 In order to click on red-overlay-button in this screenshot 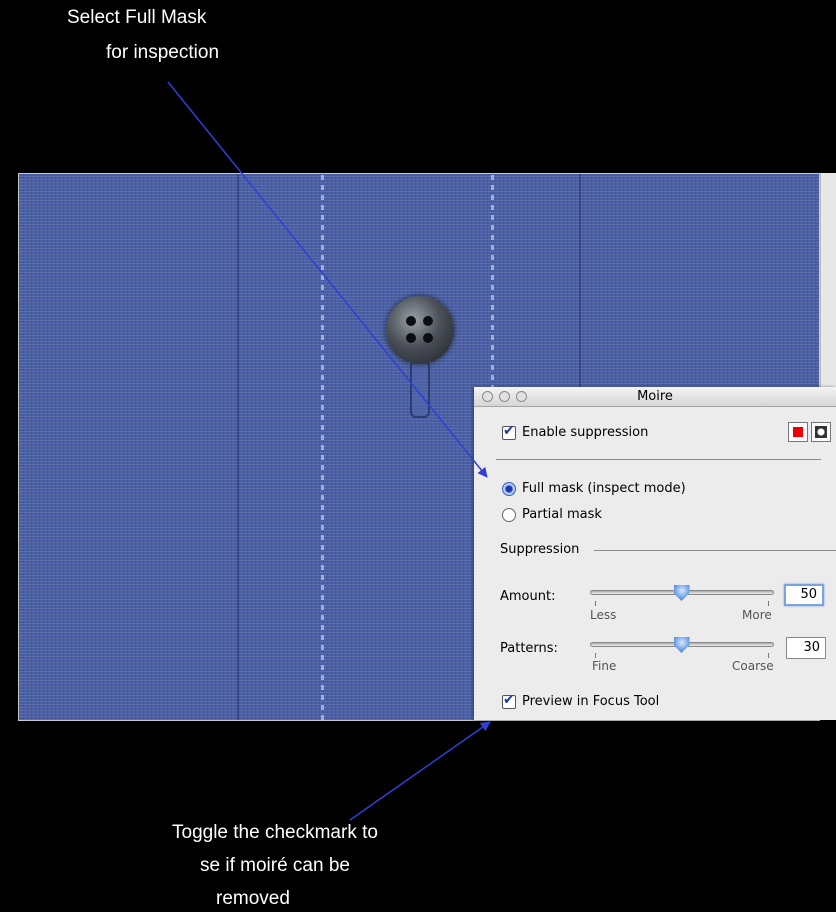, I will do `click(798, 432)`.